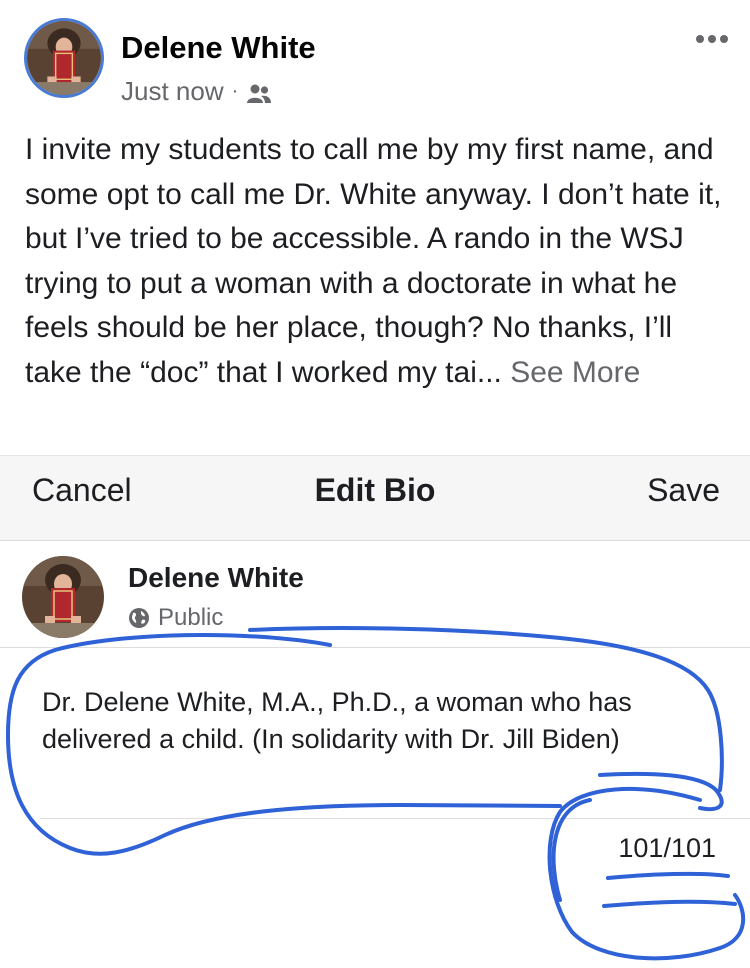  What do you see at coordinates (683, 490) in the screenshot?
I see `save-button: Save` at bounding box center [683, 490].